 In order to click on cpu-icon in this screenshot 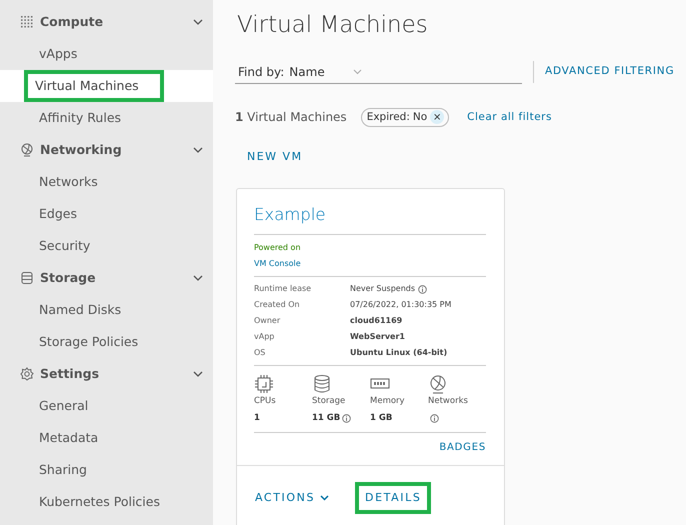, I will do `click(264, 384)`.